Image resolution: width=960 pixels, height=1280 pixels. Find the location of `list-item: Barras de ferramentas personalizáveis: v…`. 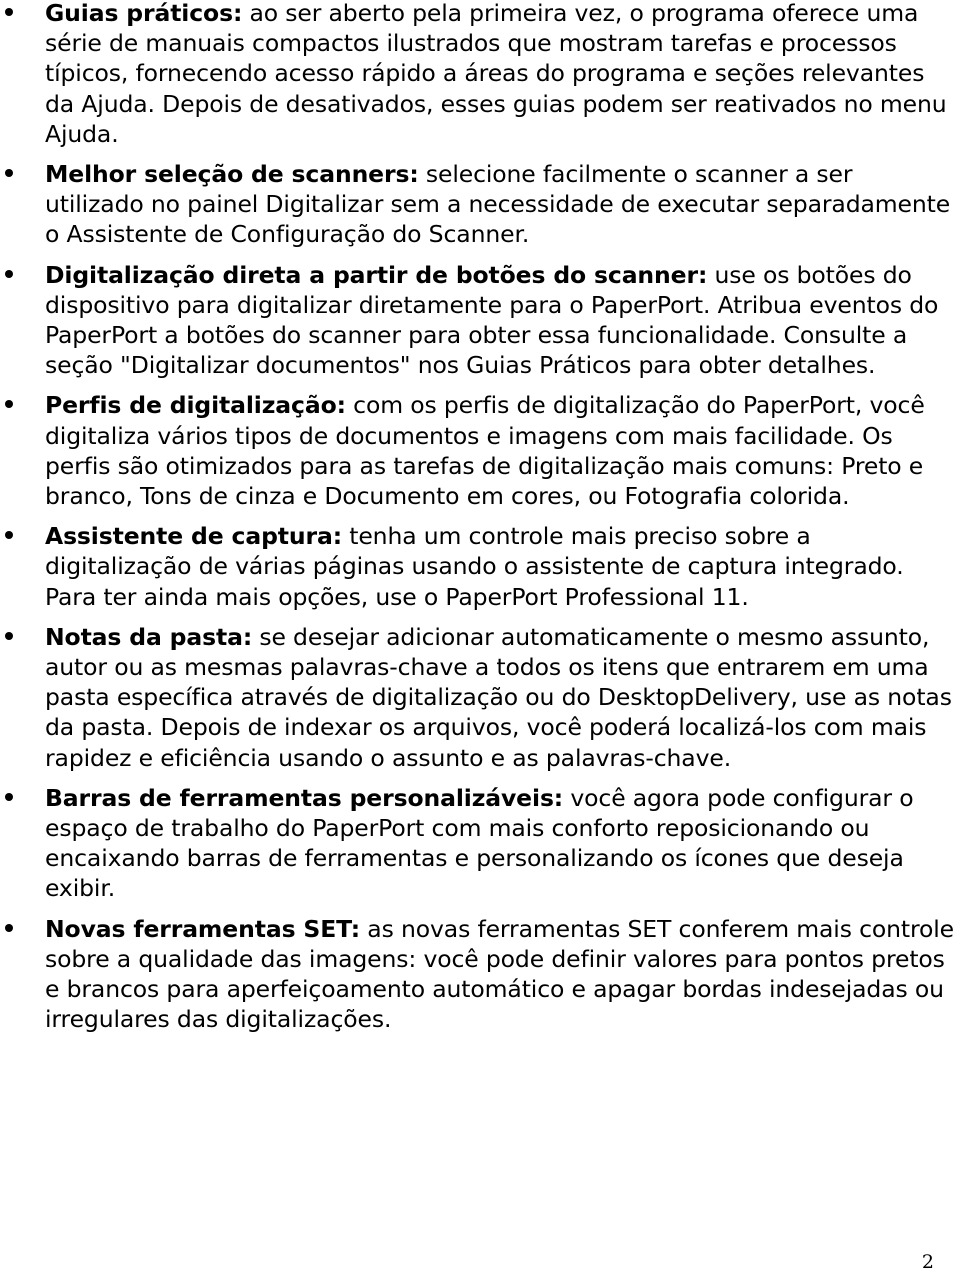

list-item: Barras de ferramentas personalizáveis: v… is located at coordinates (480, 843).